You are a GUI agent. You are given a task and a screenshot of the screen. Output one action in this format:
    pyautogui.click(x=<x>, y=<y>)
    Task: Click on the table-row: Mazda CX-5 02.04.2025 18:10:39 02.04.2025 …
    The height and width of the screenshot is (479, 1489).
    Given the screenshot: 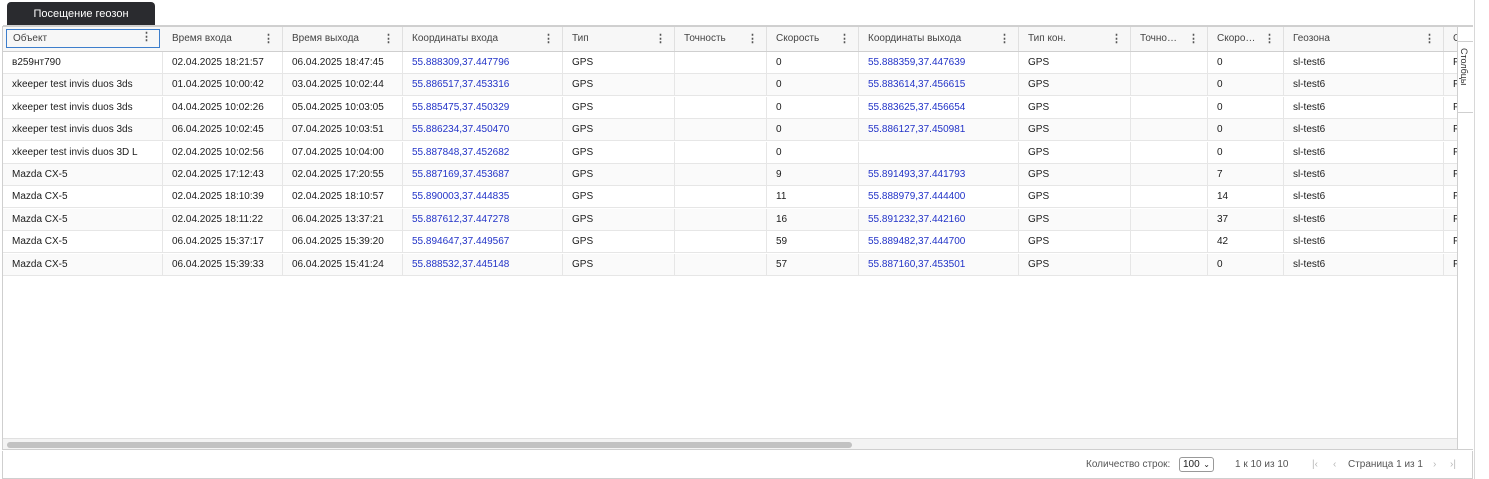 What is the action you would take?
    pyautogui.click(x=730, y=197)
    